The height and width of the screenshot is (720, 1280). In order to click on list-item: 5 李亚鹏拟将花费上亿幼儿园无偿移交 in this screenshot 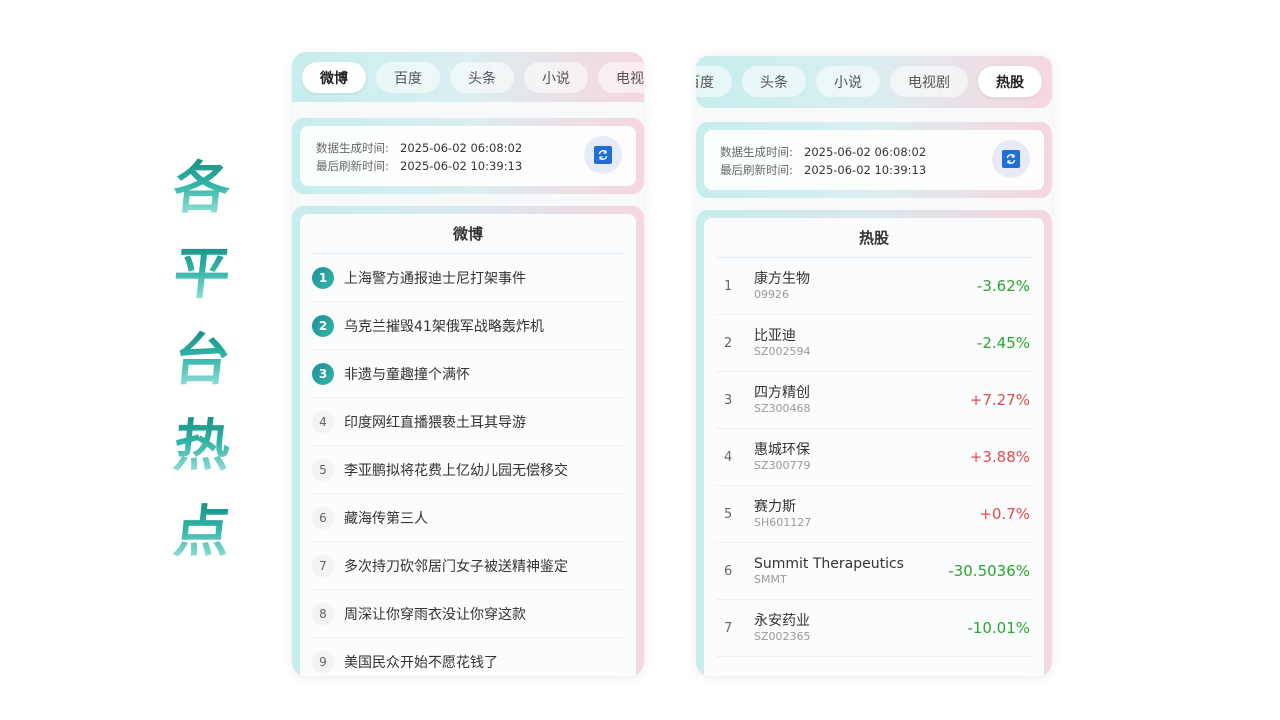, I will do `click(468, 470)`.